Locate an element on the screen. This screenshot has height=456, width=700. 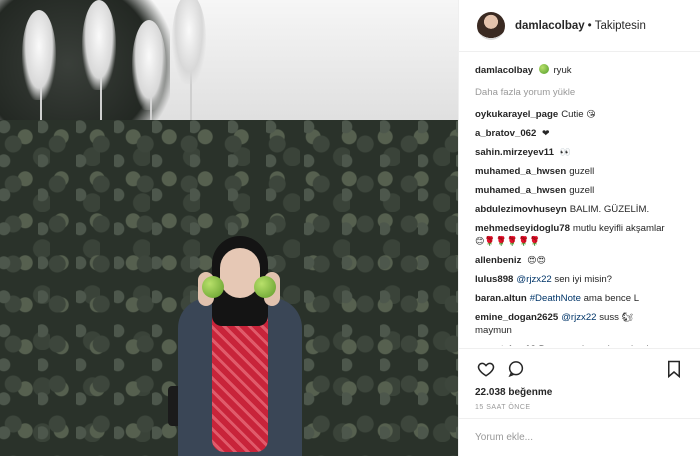
comment-item: vusratekoz12Bazen sadece elma olmak is located at coordinates (579, 344).